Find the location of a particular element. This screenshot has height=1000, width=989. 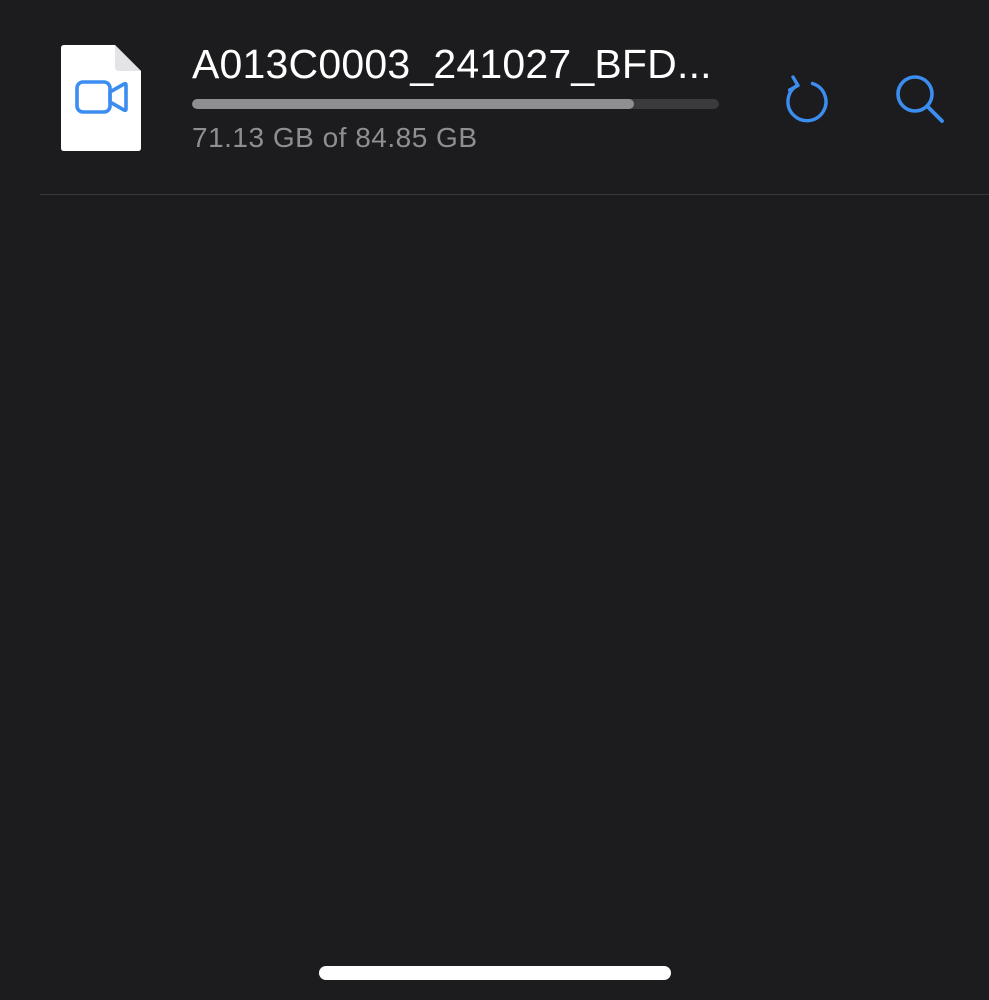

search-button is located at coordinates (920, 98).